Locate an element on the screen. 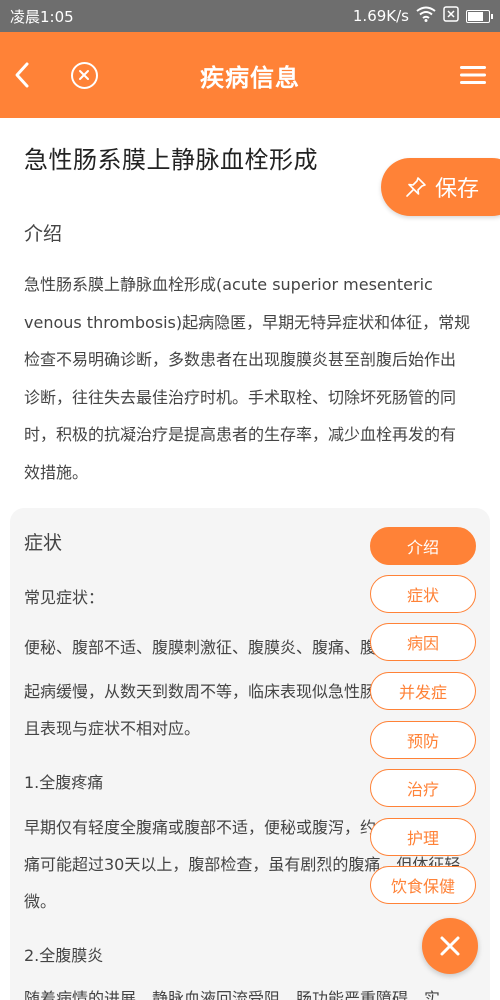  network-speed: 1.69K/s is located at coordinates (380, 16).